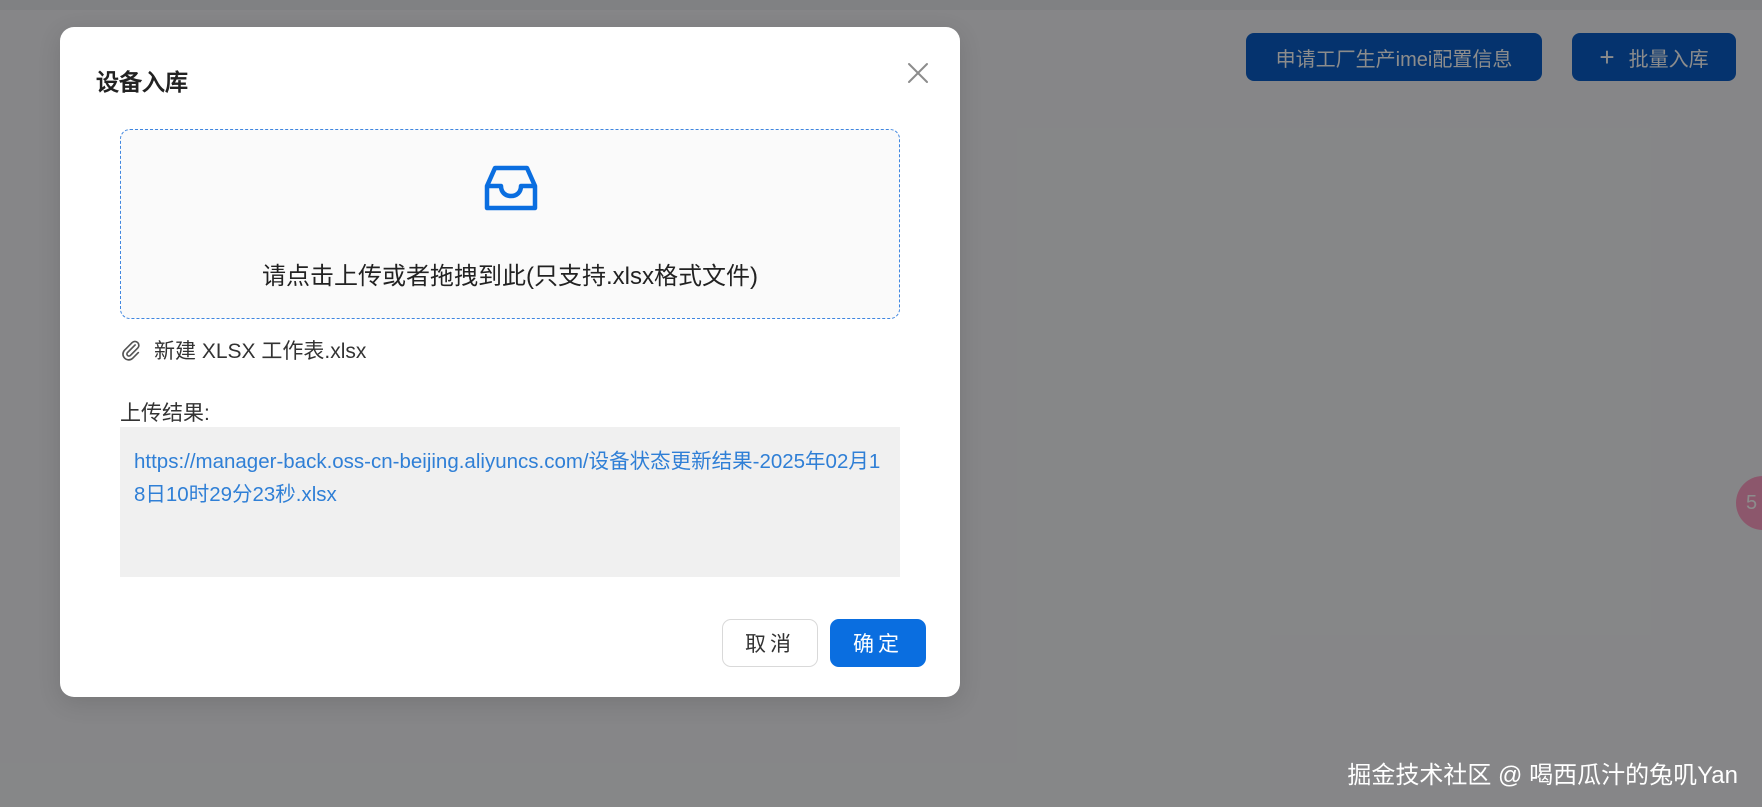  I want to click on upload-result-label: 上传结果:, so click(165, 413).